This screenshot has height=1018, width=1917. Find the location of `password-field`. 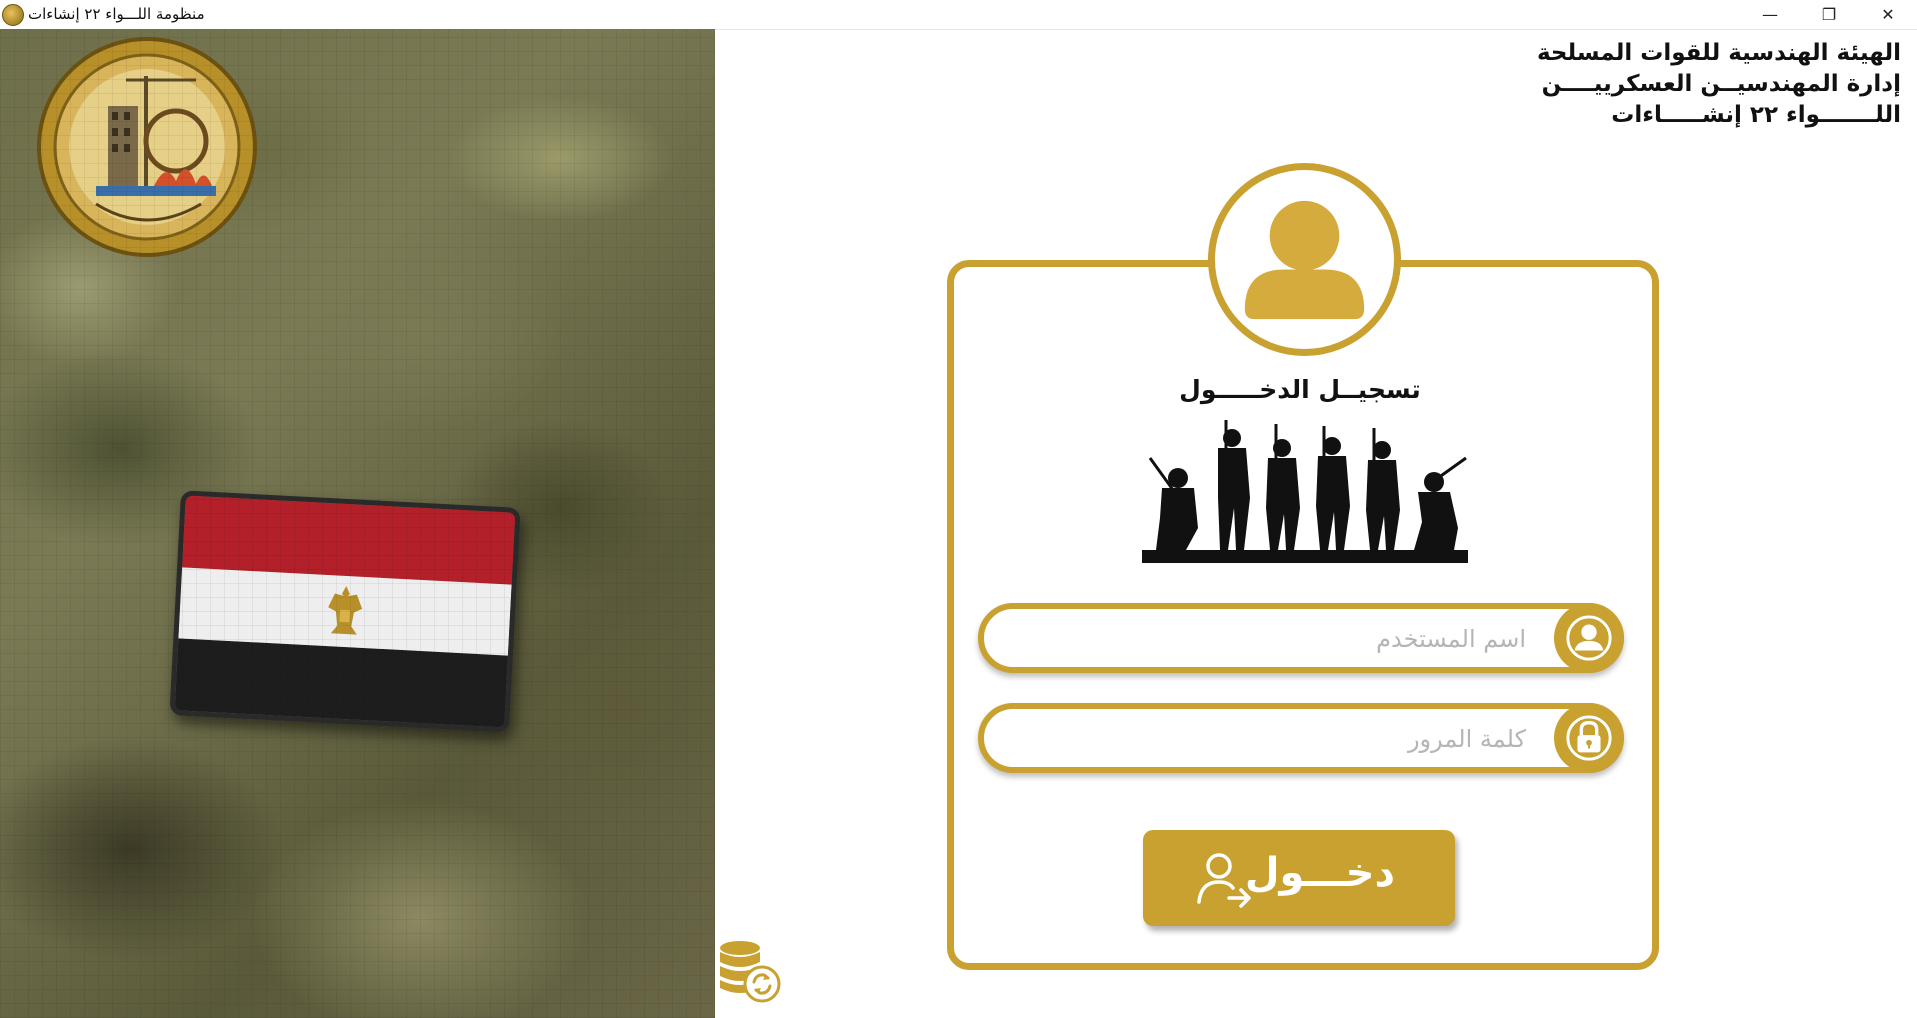

password-field is located at coordinates (1301, 738).